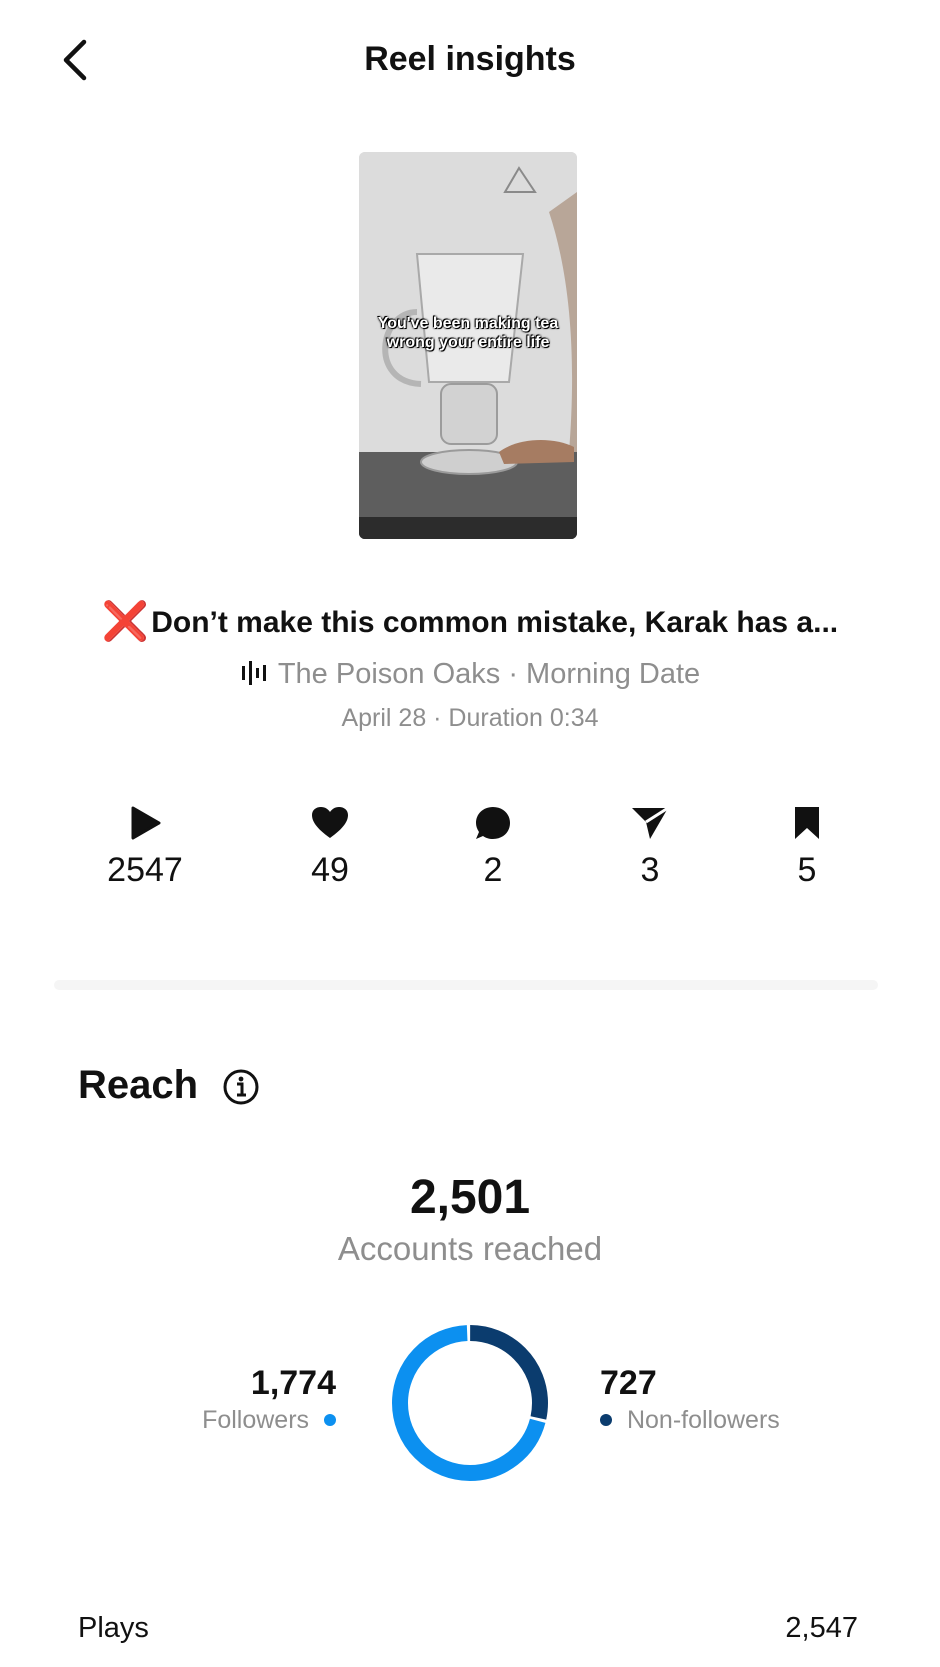  Describe the element at coordinates (125, 622) in the screenshot. I see `cross-mark-icon: ❌` at that location.